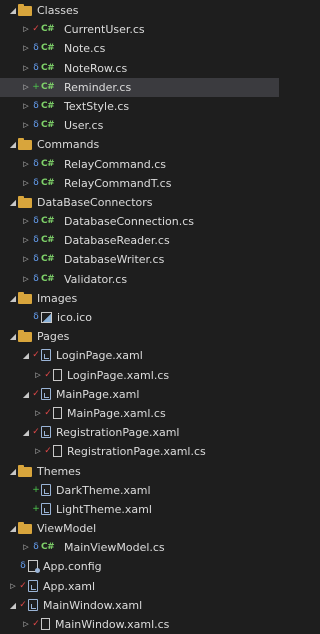 The height and width of the screenshot is (634, 320). I want to click on tree-item-label: DatabaseReader.cs, so click(117, 241).